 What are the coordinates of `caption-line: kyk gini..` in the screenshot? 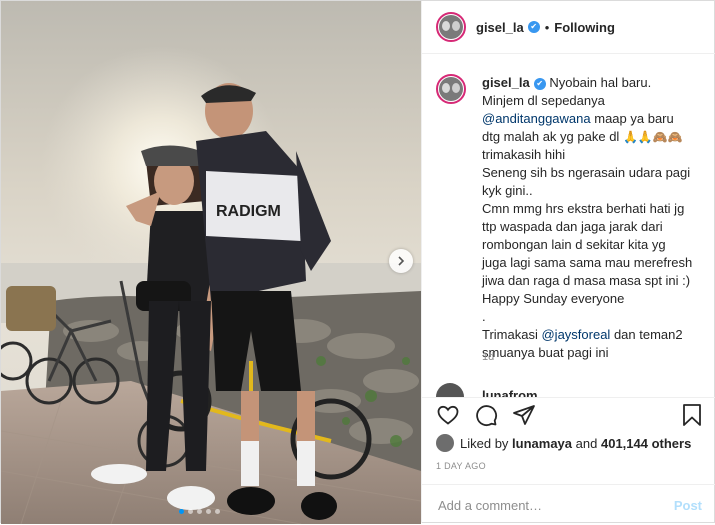 It's located at (507, 190).